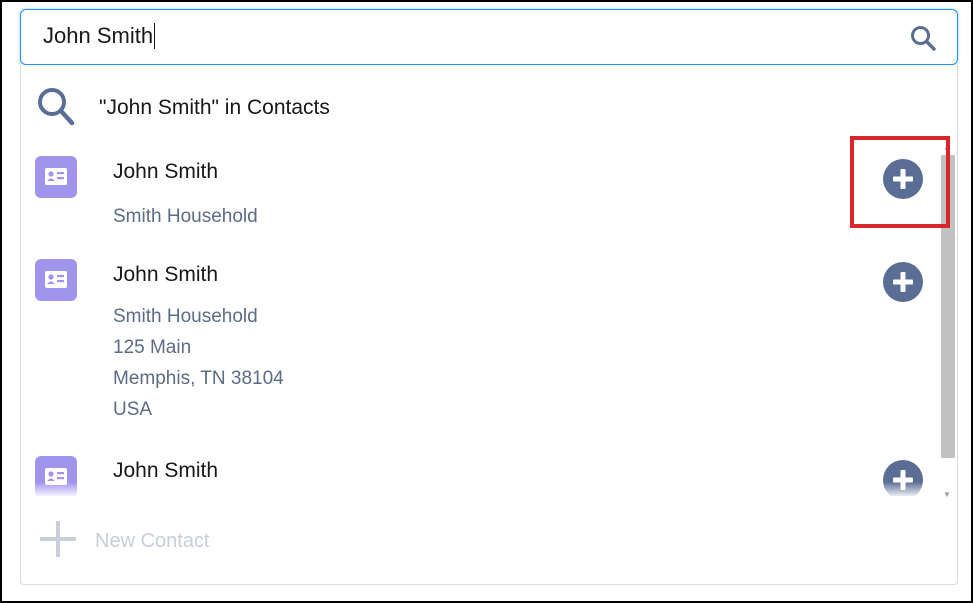 Image resolution: width=973 pixels, height=603 pixels. What do you see at coordinates (481, 490) in the screenshot?
I see `list-fade-overlay` at bounding box center [481, 490].